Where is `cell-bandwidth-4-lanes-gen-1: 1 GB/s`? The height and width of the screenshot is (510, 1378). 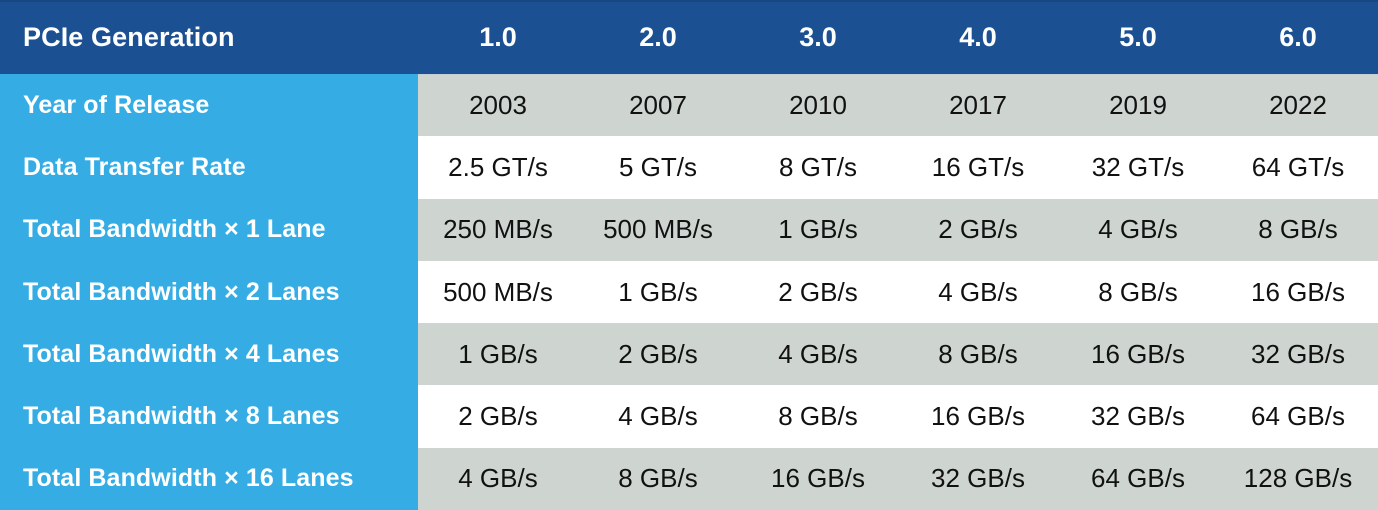 cell-bandwidth-4-lanes-gen-1: 1 GB/s is located at coordinates (498, 354).